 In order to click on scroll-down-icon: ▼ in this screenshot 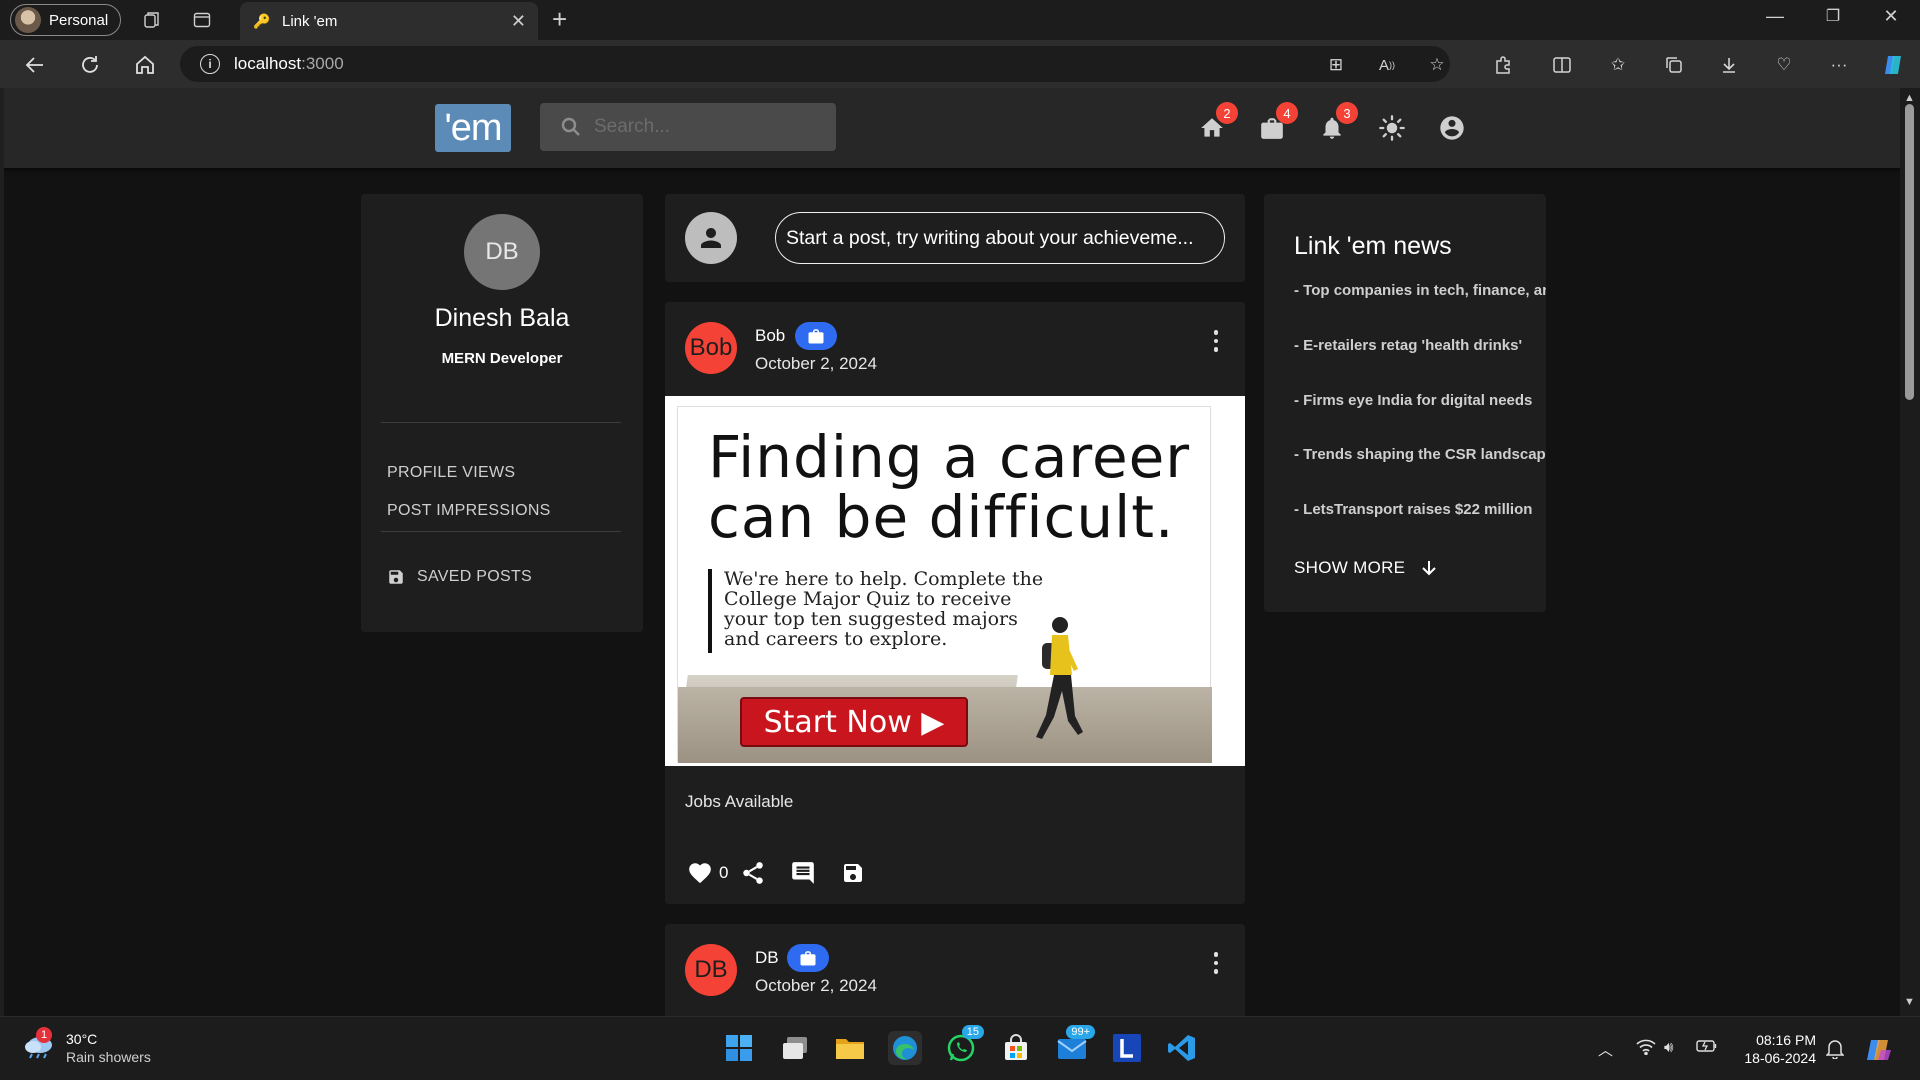, I will do `click(1909, 1002)`.